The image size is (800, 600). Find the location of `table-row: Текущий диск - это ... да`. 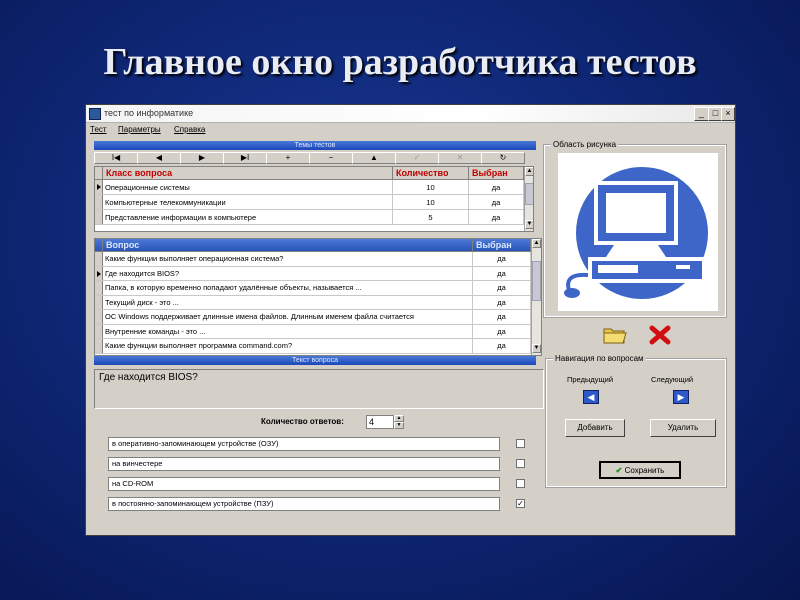

table-row: Текущий диск - это ... да is located at coordinates (313, 302).